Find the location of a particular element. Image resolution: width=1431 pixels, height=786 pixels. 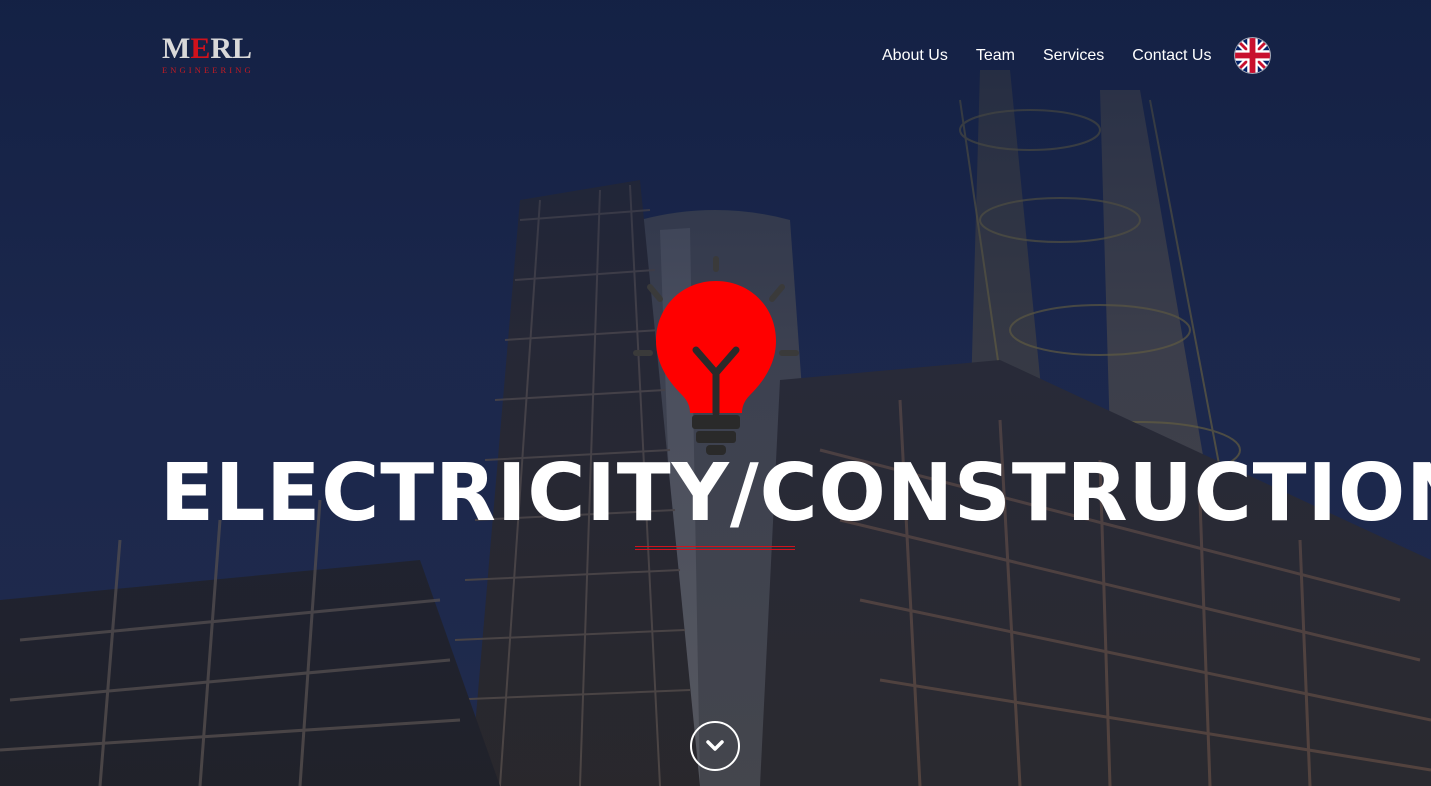

merl-engineering-logo: MERL ENGINEERING is located at coordinates (211, 56).